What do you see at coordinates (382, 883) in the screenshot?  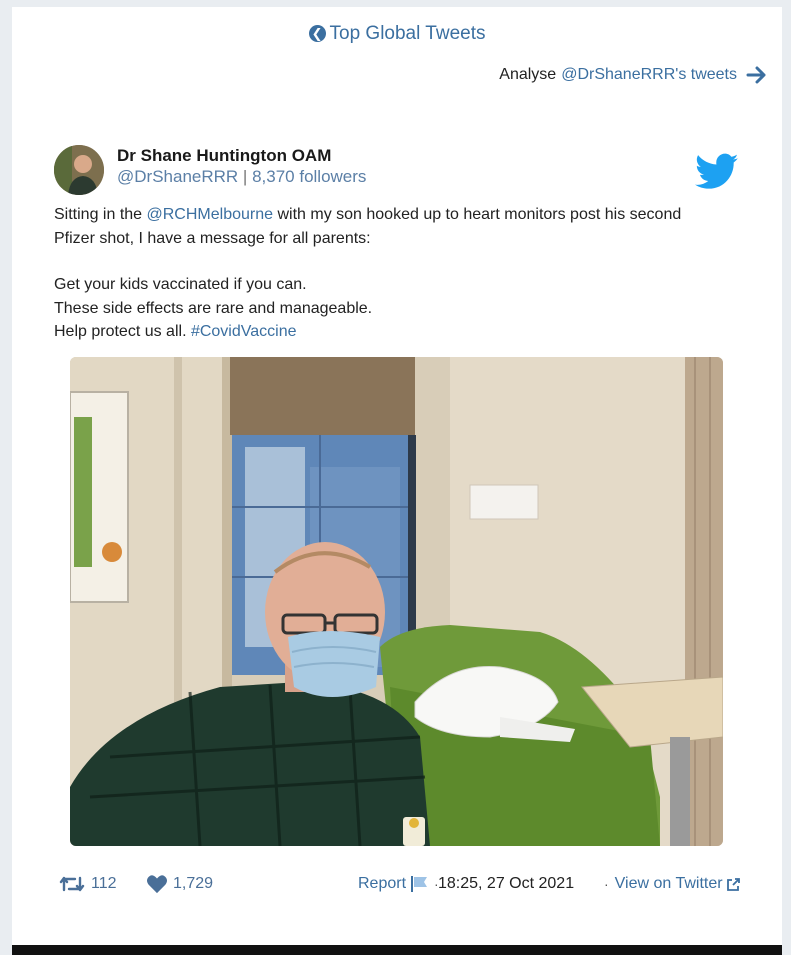 I see `report-label: Report` at bounding box center [382, 883].